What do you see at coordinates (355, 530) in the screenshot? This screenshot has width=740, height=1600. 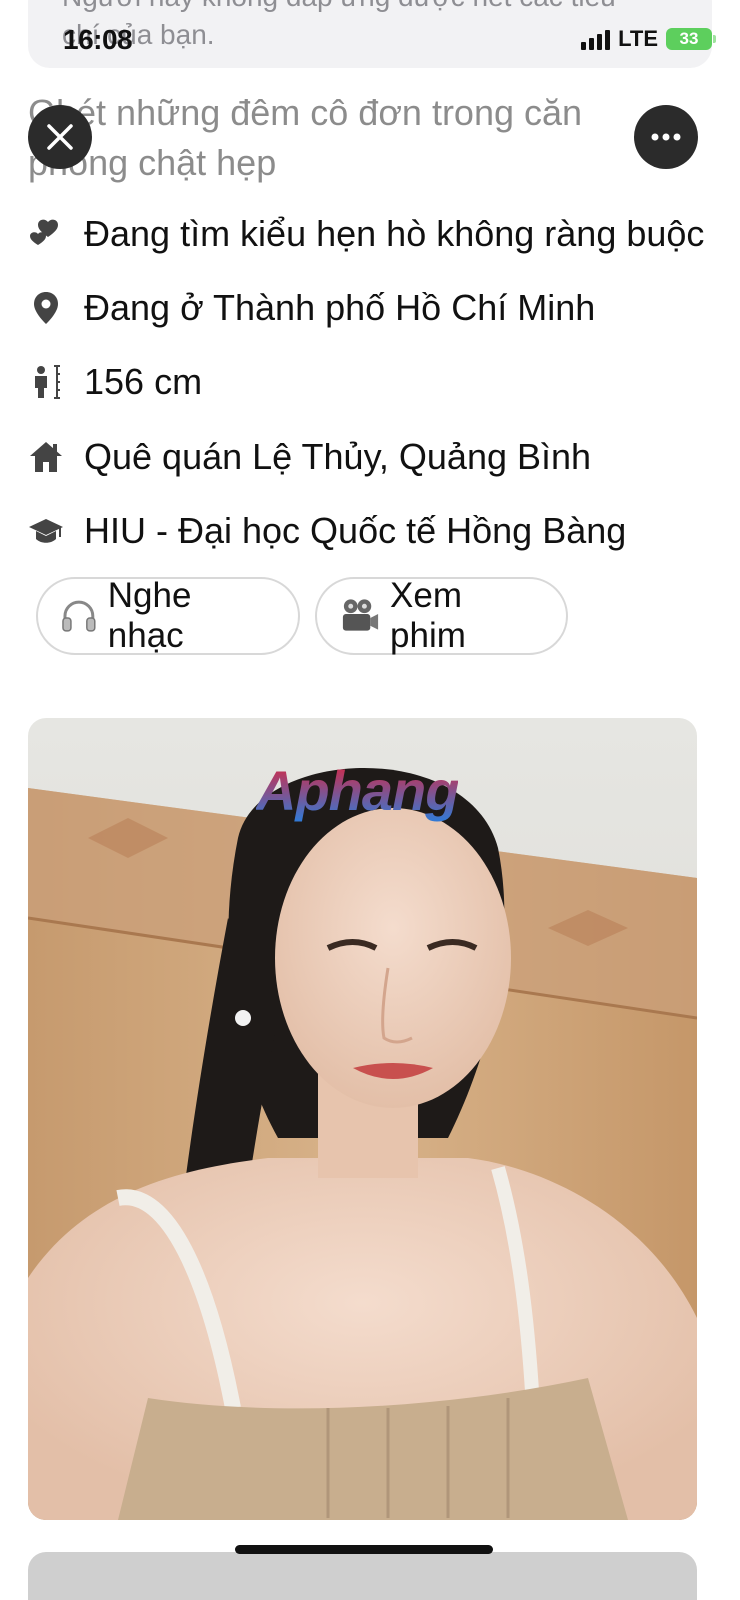 I see `info-text: HIU - Đại học Quốc tế Hồng Bàng` at bounding box center [355, 530].